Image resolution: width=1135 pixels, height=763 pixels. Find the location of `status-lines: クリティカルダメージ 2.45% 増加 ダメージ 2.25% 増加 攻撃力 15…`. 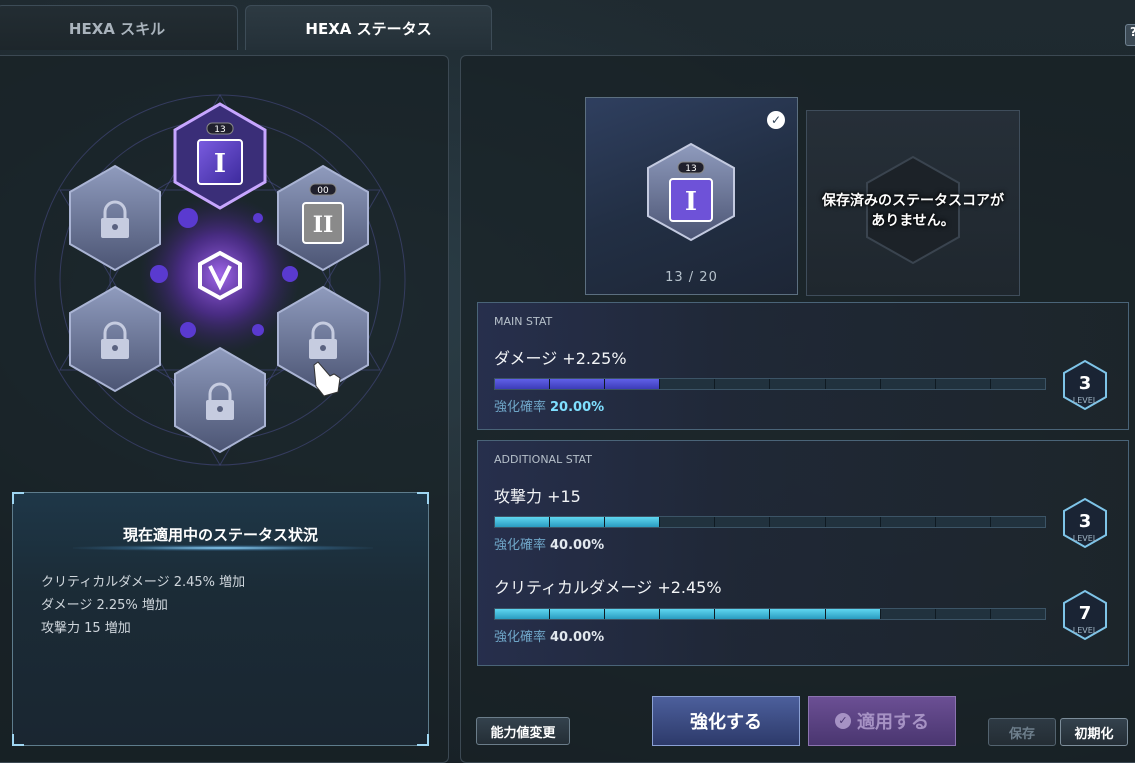

status-lines: クリティカルダメージ 2.45% 増加 ダメージ 2.25% 増加 攻撃力 15… is located at coordinates (143, 605).